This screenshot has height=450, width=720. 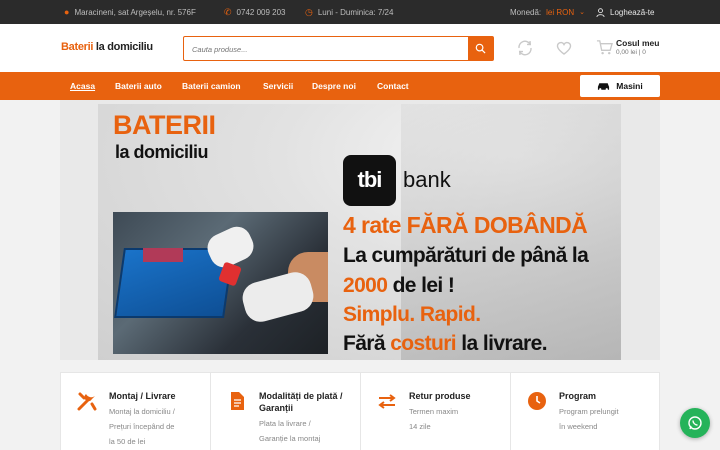 I want to click on battery-install-photo, so click(x=220, y=283).